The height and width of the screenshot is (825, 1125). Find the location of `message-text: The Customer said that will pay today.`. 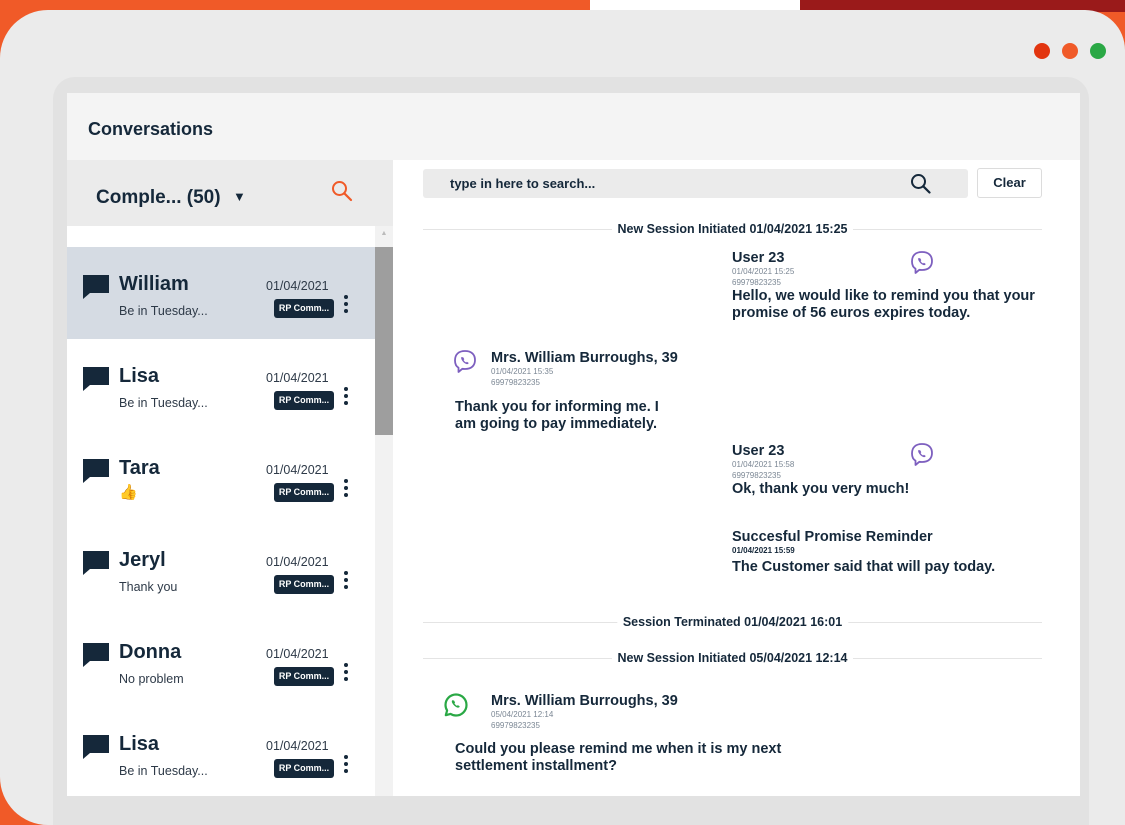

message-text: The Customer said that will pay today. is located at coordinates (864, 567).